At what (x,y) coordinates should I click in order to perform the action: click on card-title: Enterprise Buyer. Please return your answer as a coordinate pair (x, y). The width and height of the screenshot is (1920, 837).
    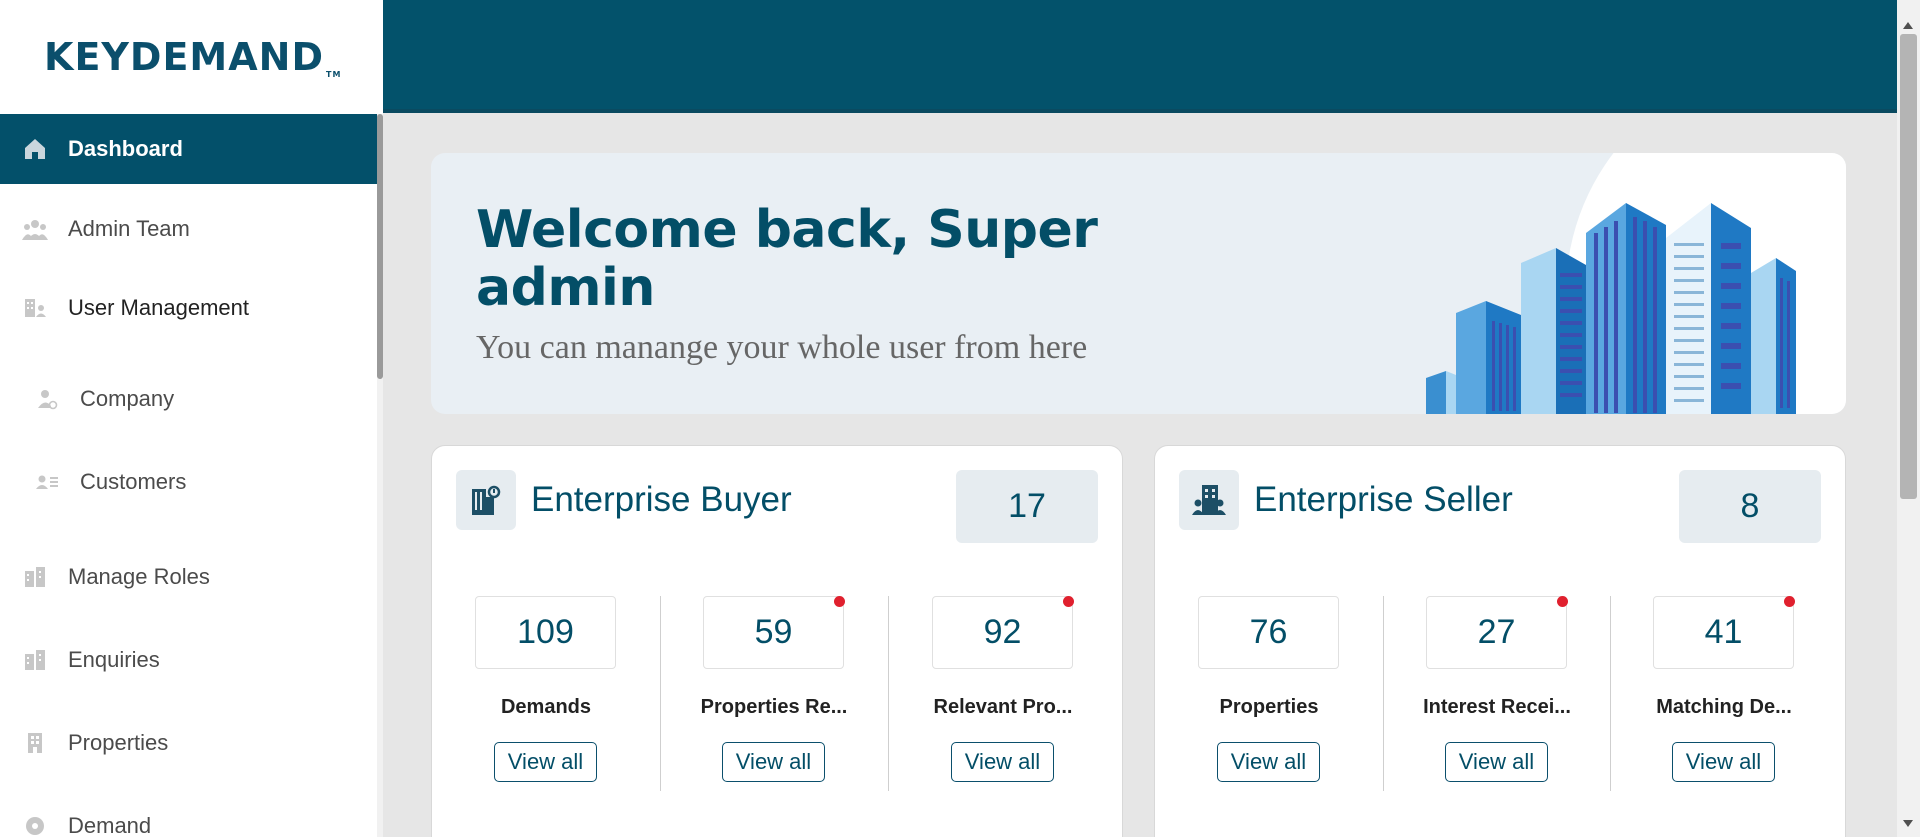
    Looking at the image, I should click on (661, 499).